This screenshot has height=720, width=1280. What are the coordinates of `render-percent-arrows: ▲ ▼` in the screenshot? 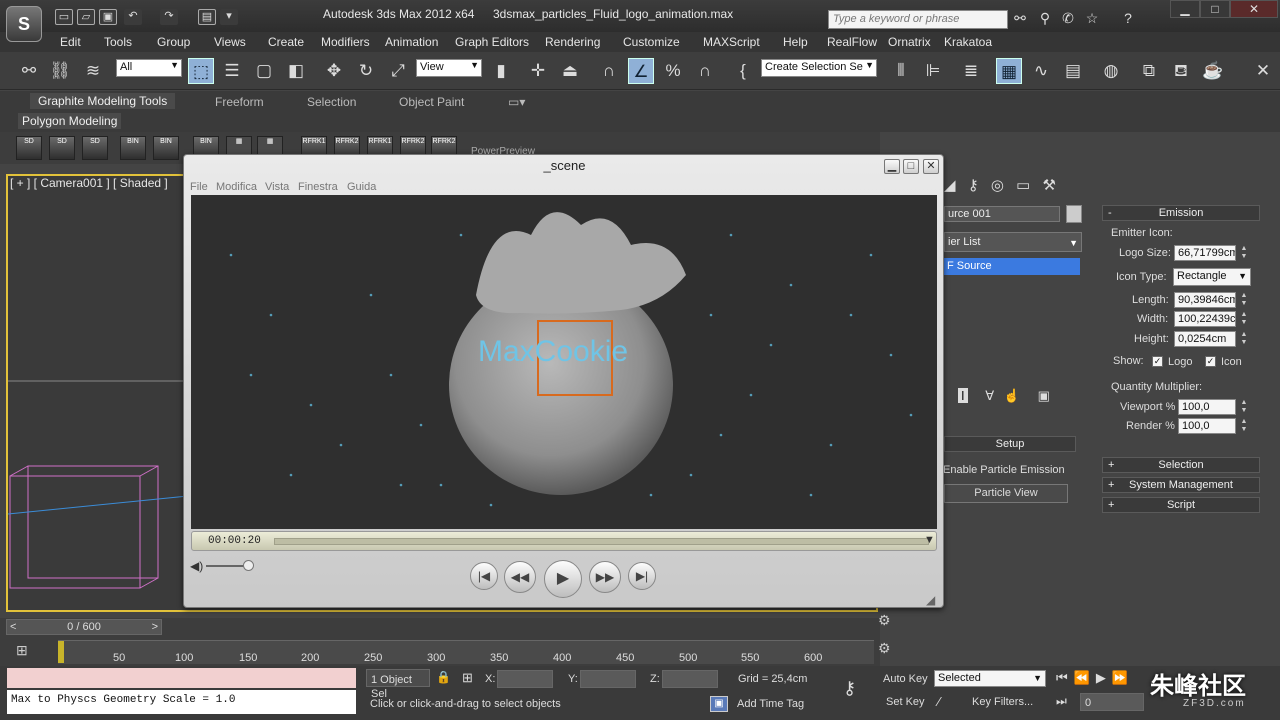 It's located at (1244, 426).